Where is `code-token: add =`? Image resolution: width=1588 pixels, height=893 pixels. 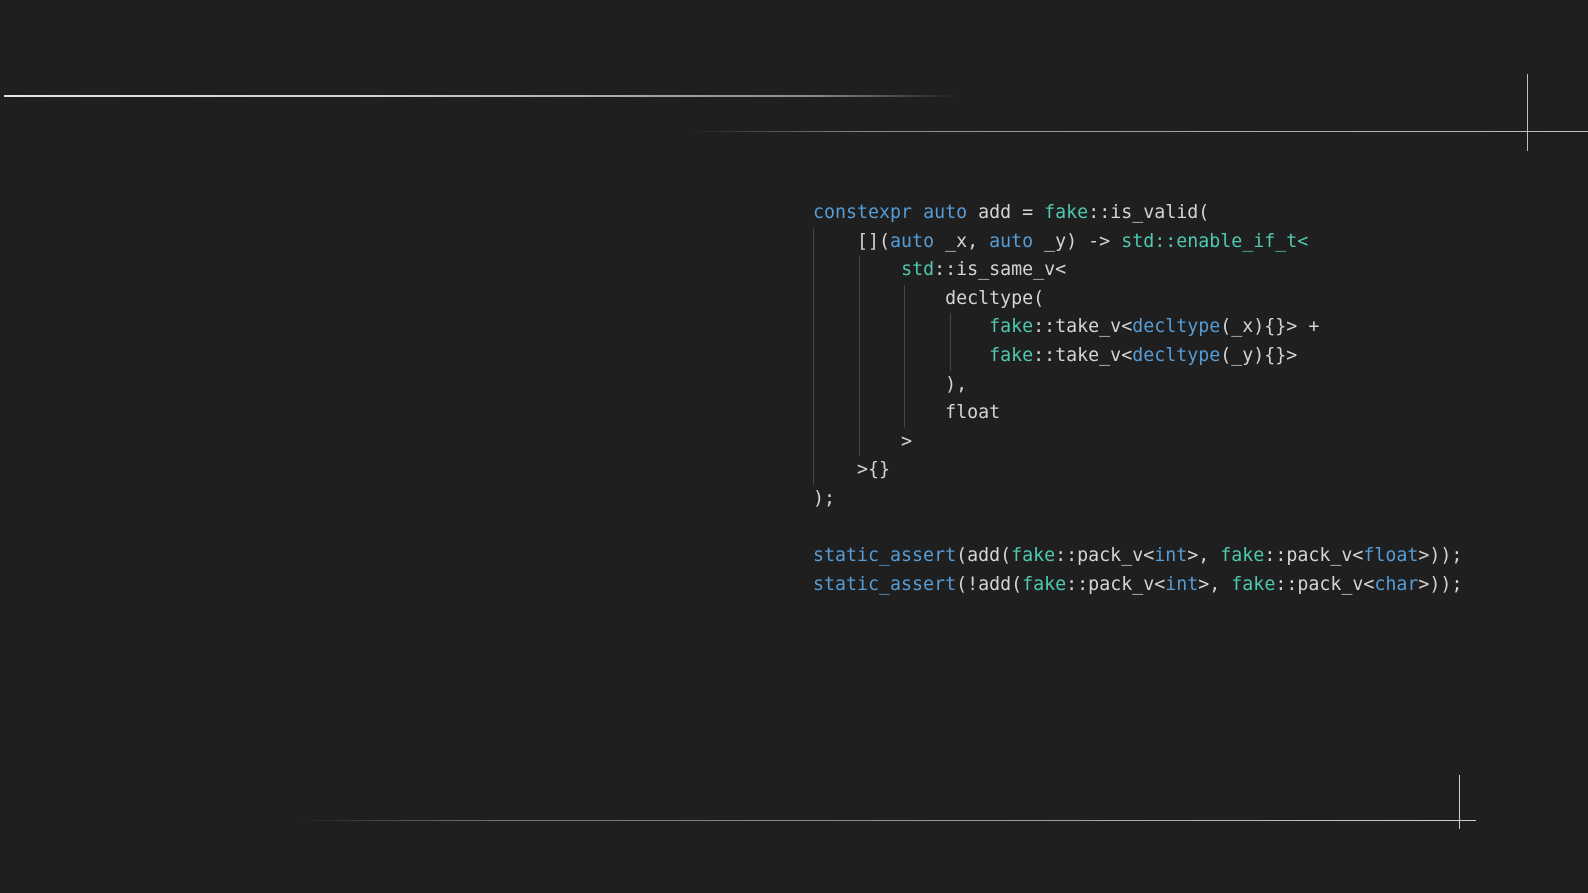
code-token: add = is located at coordinates (1006, 212).